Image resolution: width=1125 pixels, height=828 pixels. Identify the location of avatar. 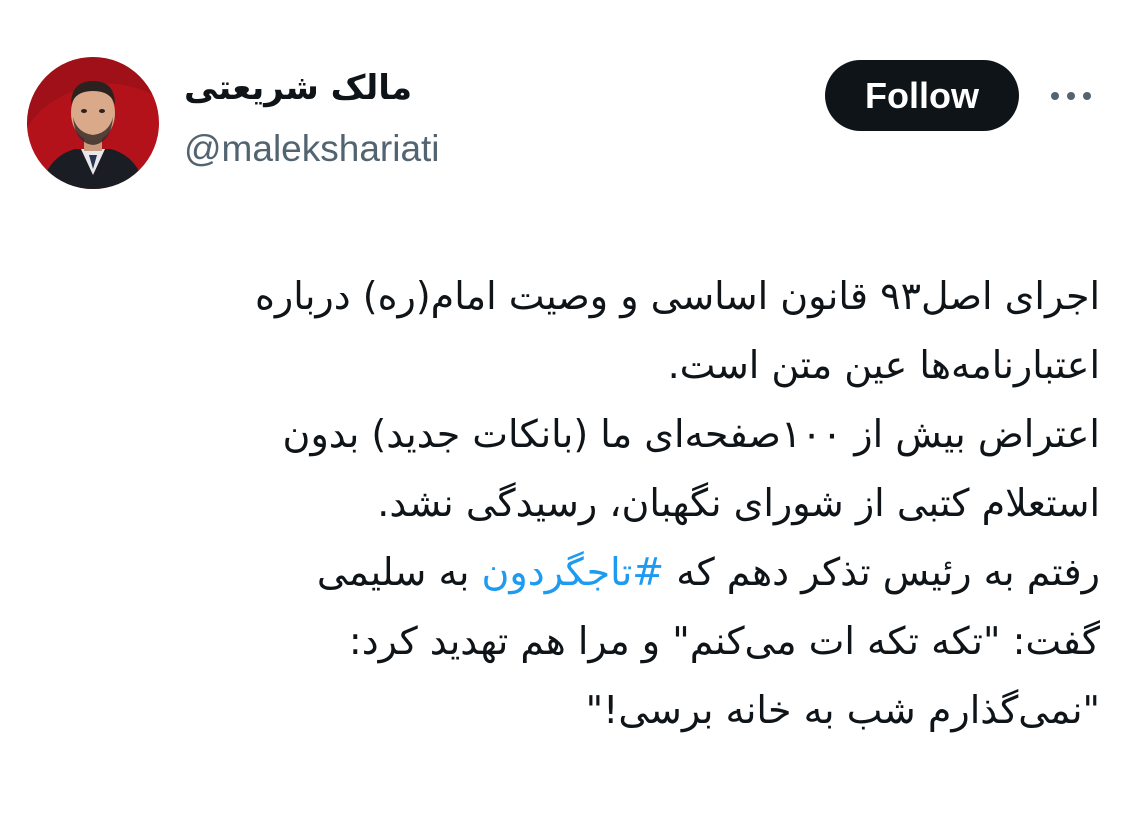
(93, 123).